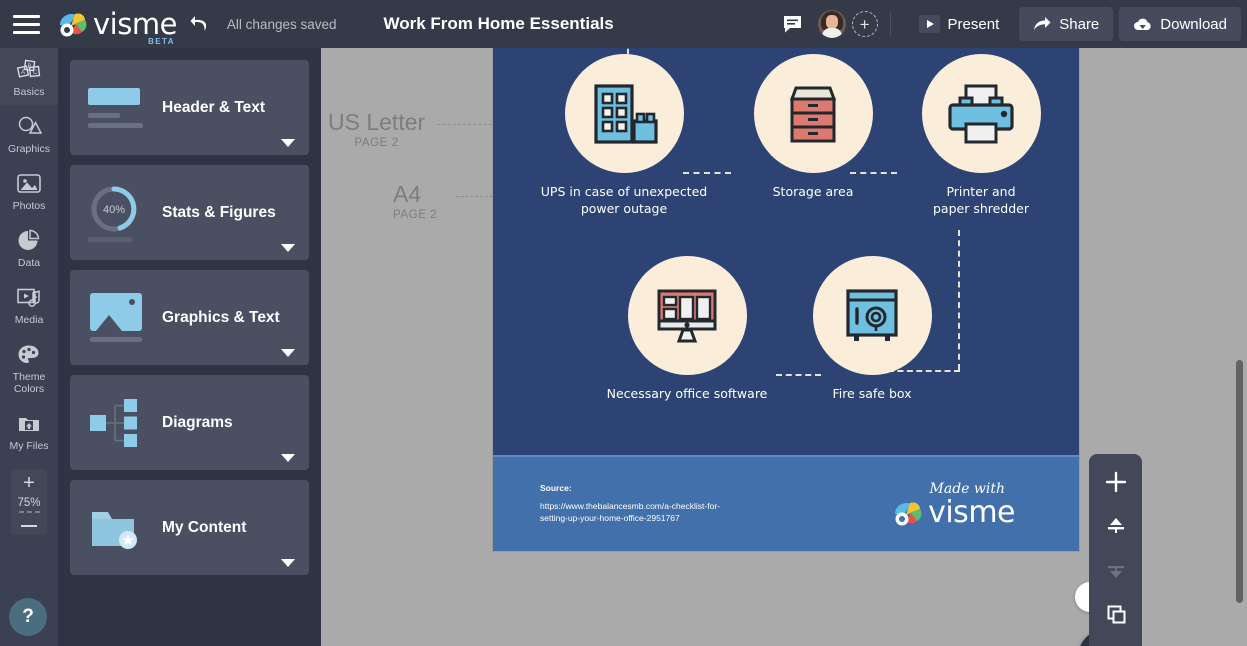  I want to click on sidebar-label-data: Data, so click(29, 263).